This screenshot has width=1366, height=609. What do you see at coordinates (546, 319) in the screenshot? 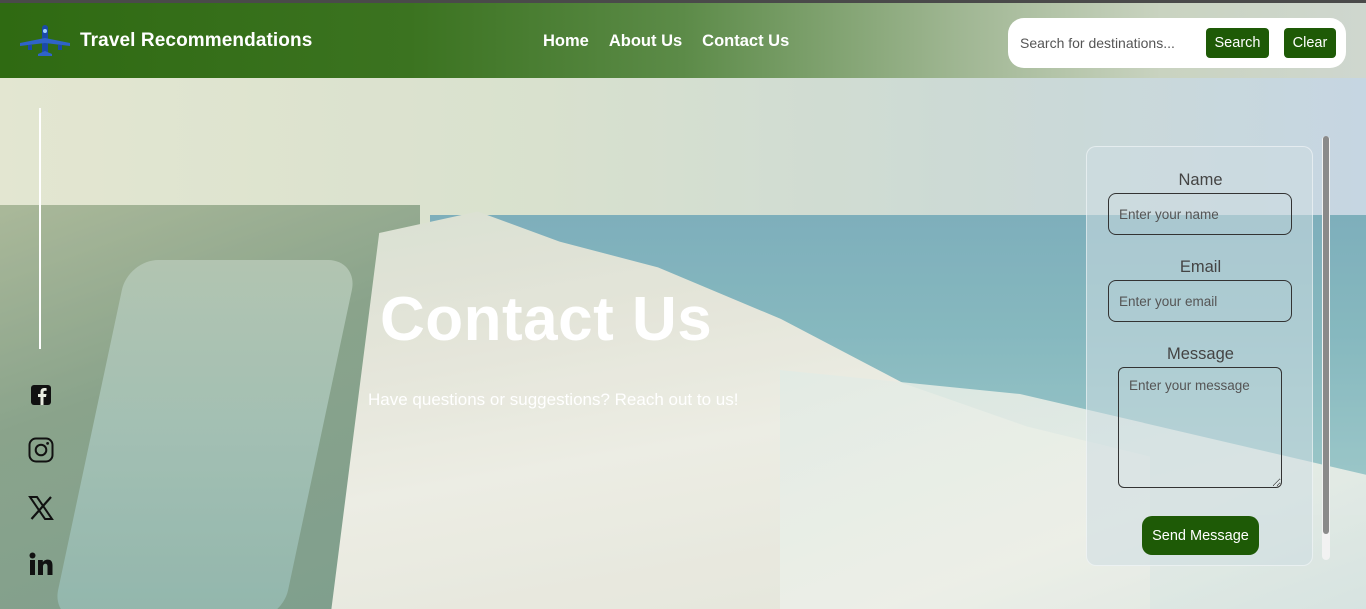
I see `page-title: Contact Us` at bounding box center [546, 319].